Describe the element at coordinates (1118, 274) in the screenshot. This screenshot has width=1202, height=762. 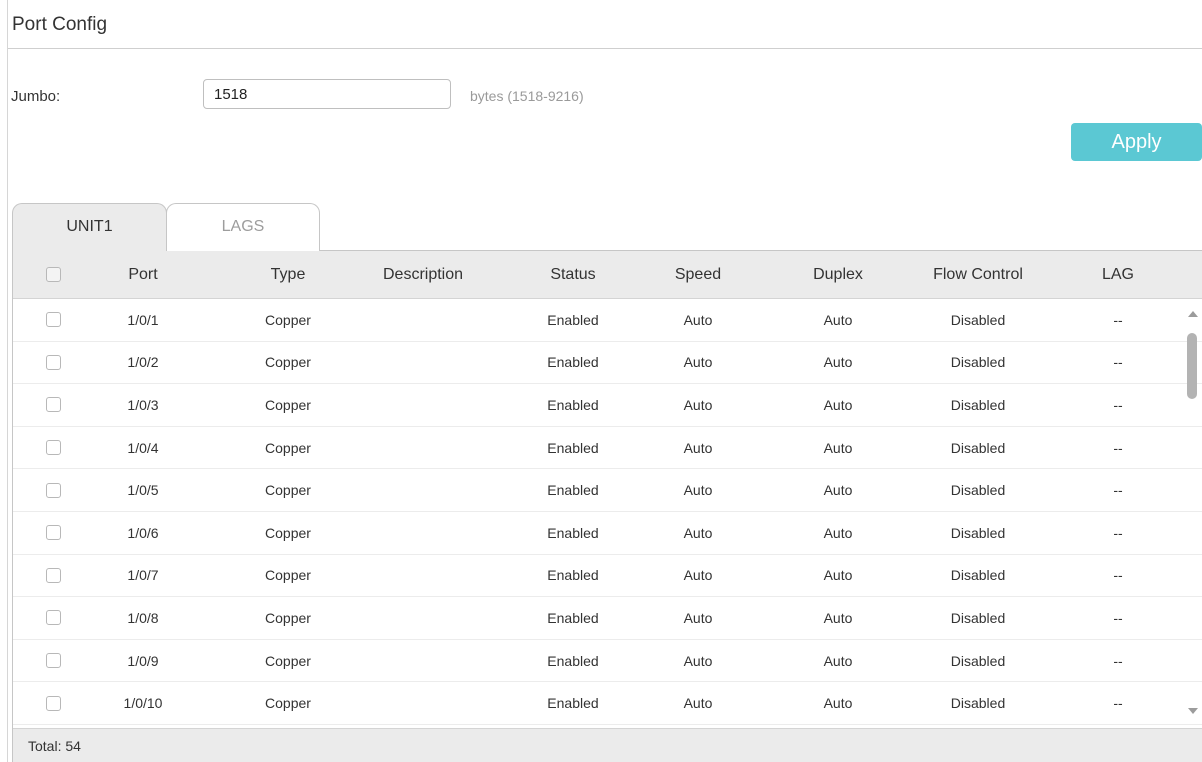
I see `column-header-lag: LAG` at that location.